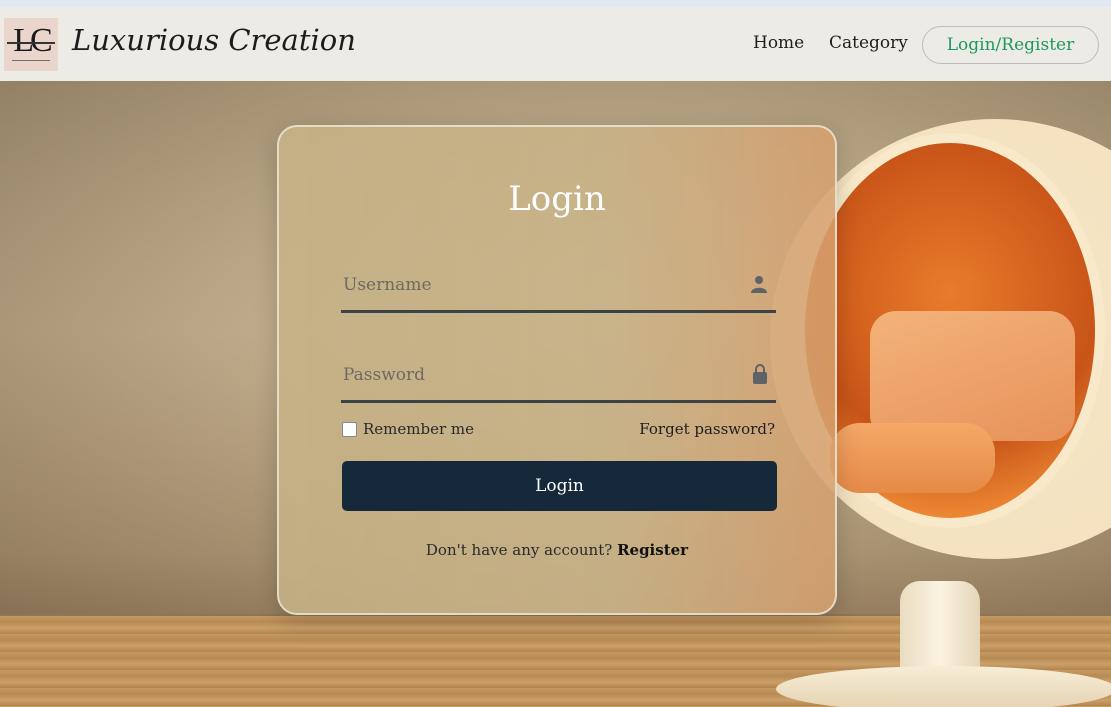 The height and width of the screenshot is (707, 1111). What do you see at coordinates (419, 429) in the screenshot?
I see `remember-label: Remember me` at bounding box center [419, 429].